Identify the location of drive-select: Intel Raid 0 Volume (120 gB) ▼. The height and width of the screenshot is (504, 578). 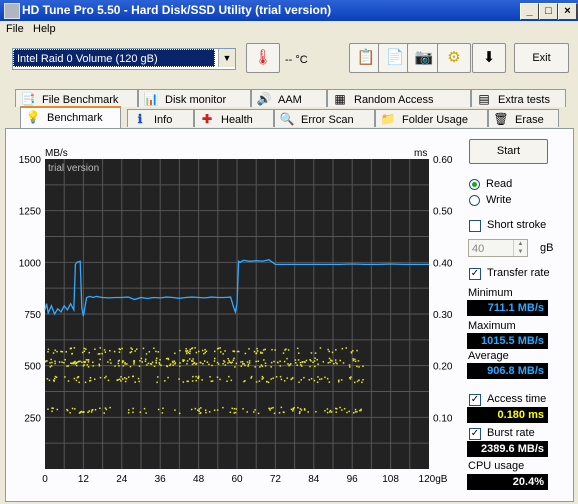
(124, 59).